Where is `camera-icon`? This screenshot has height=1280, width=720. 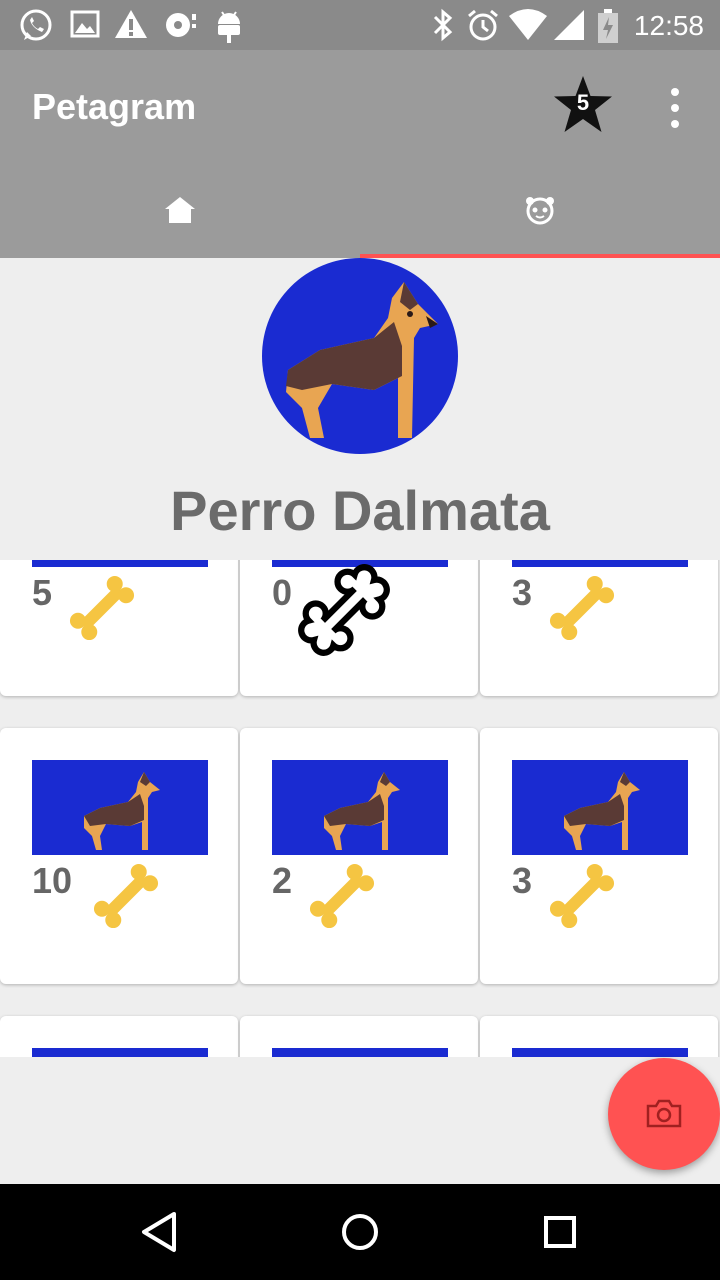 camera-icon is located at coordinates (664, 1113).